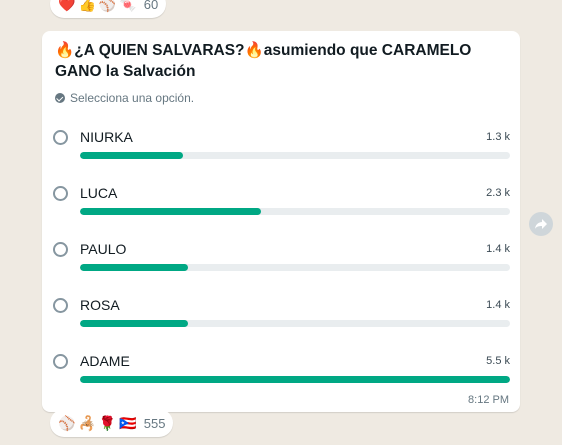 The image size is (562, 445). I want to click on reaction-emoji: 🍬, so click(128, 6).